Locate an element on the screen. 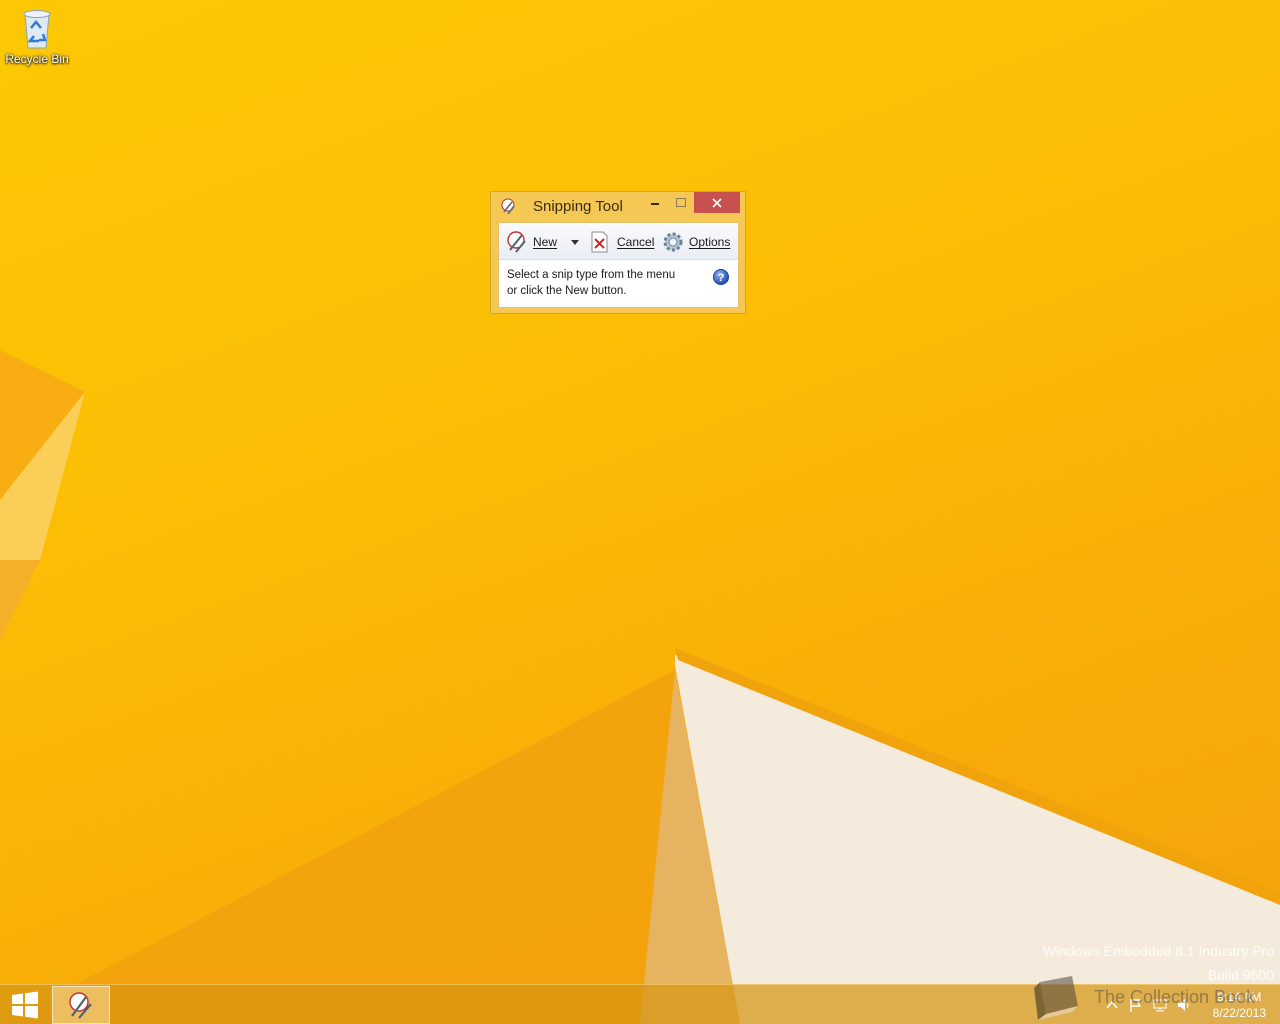 The image size is (1280, 1024). minimize-icon is located at coordinates (655, 203).